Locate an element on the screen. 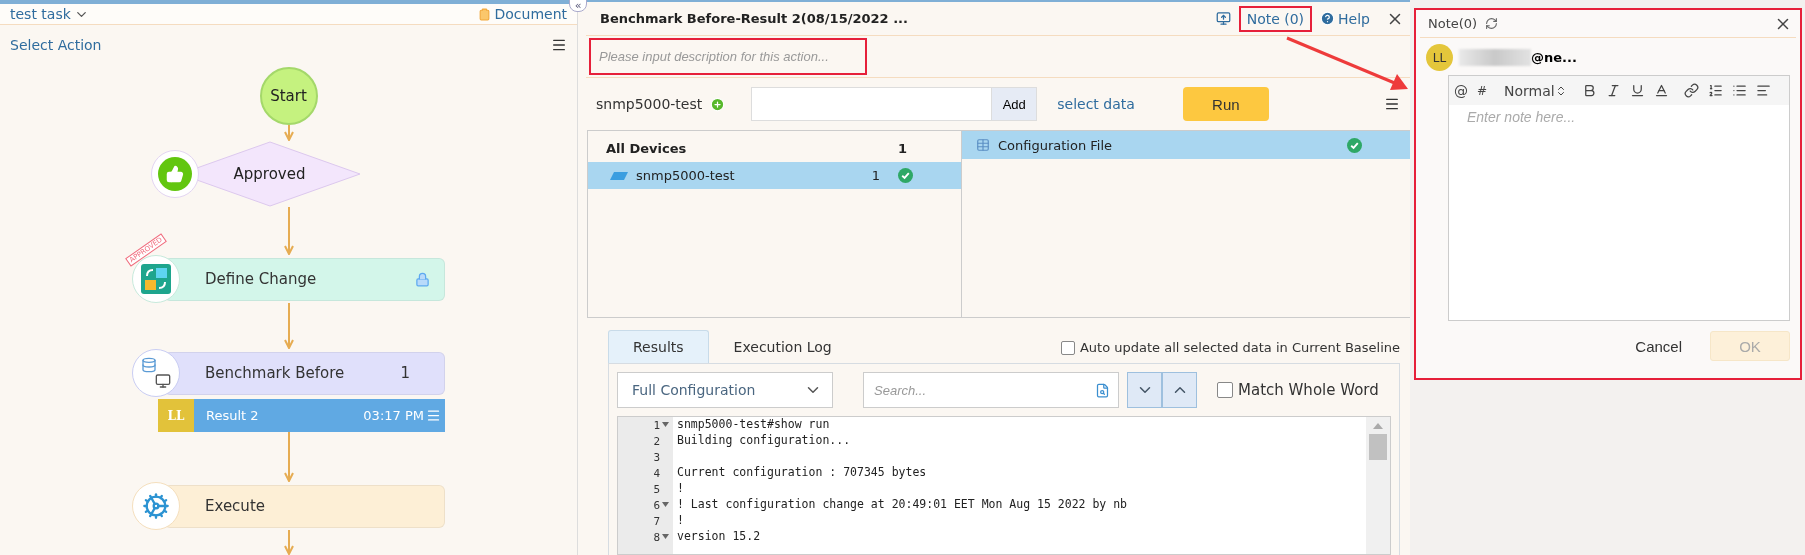 This screenshot has height=555, width=1805. device-icon is located at coordinates (619, 175).